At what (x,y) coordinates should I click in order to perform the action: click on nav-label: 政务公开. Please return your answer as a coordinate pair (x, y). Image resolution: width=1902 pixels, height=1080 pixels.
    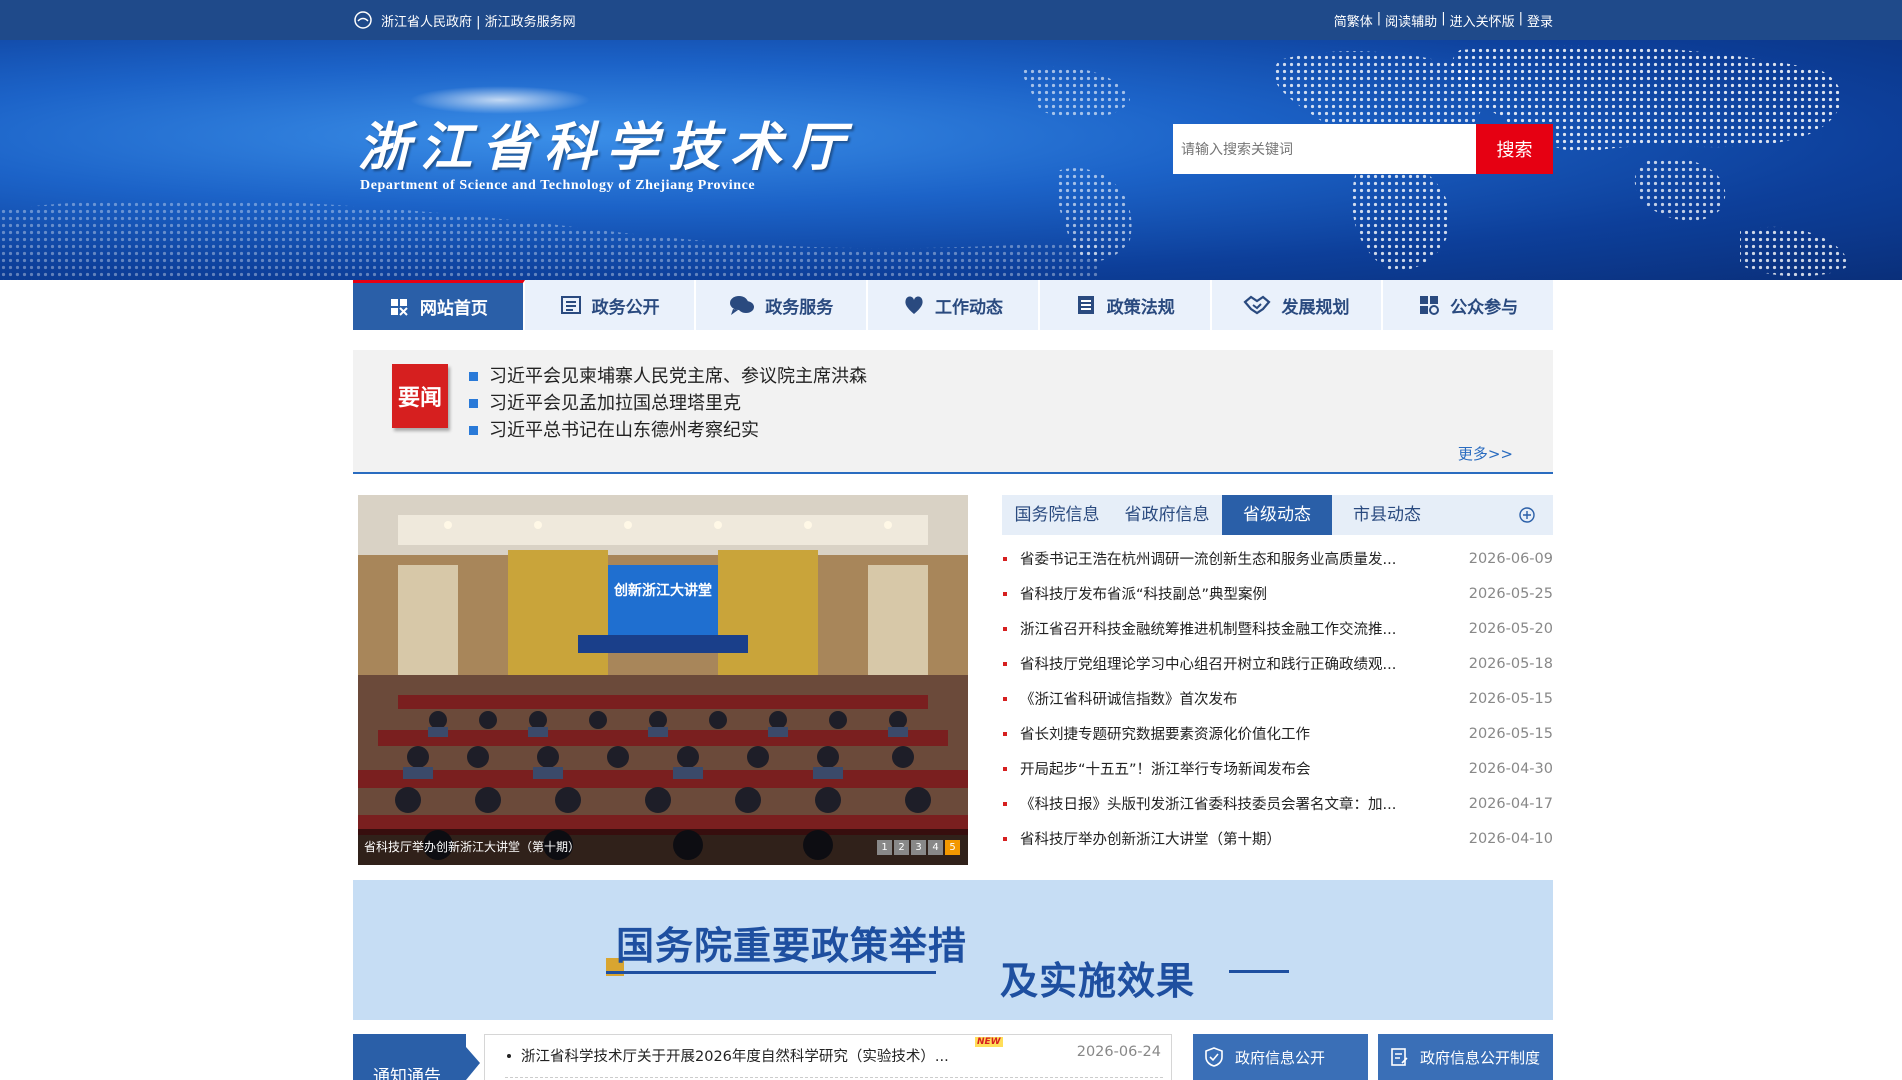
    Looking at the image, I should click on (625, 307).